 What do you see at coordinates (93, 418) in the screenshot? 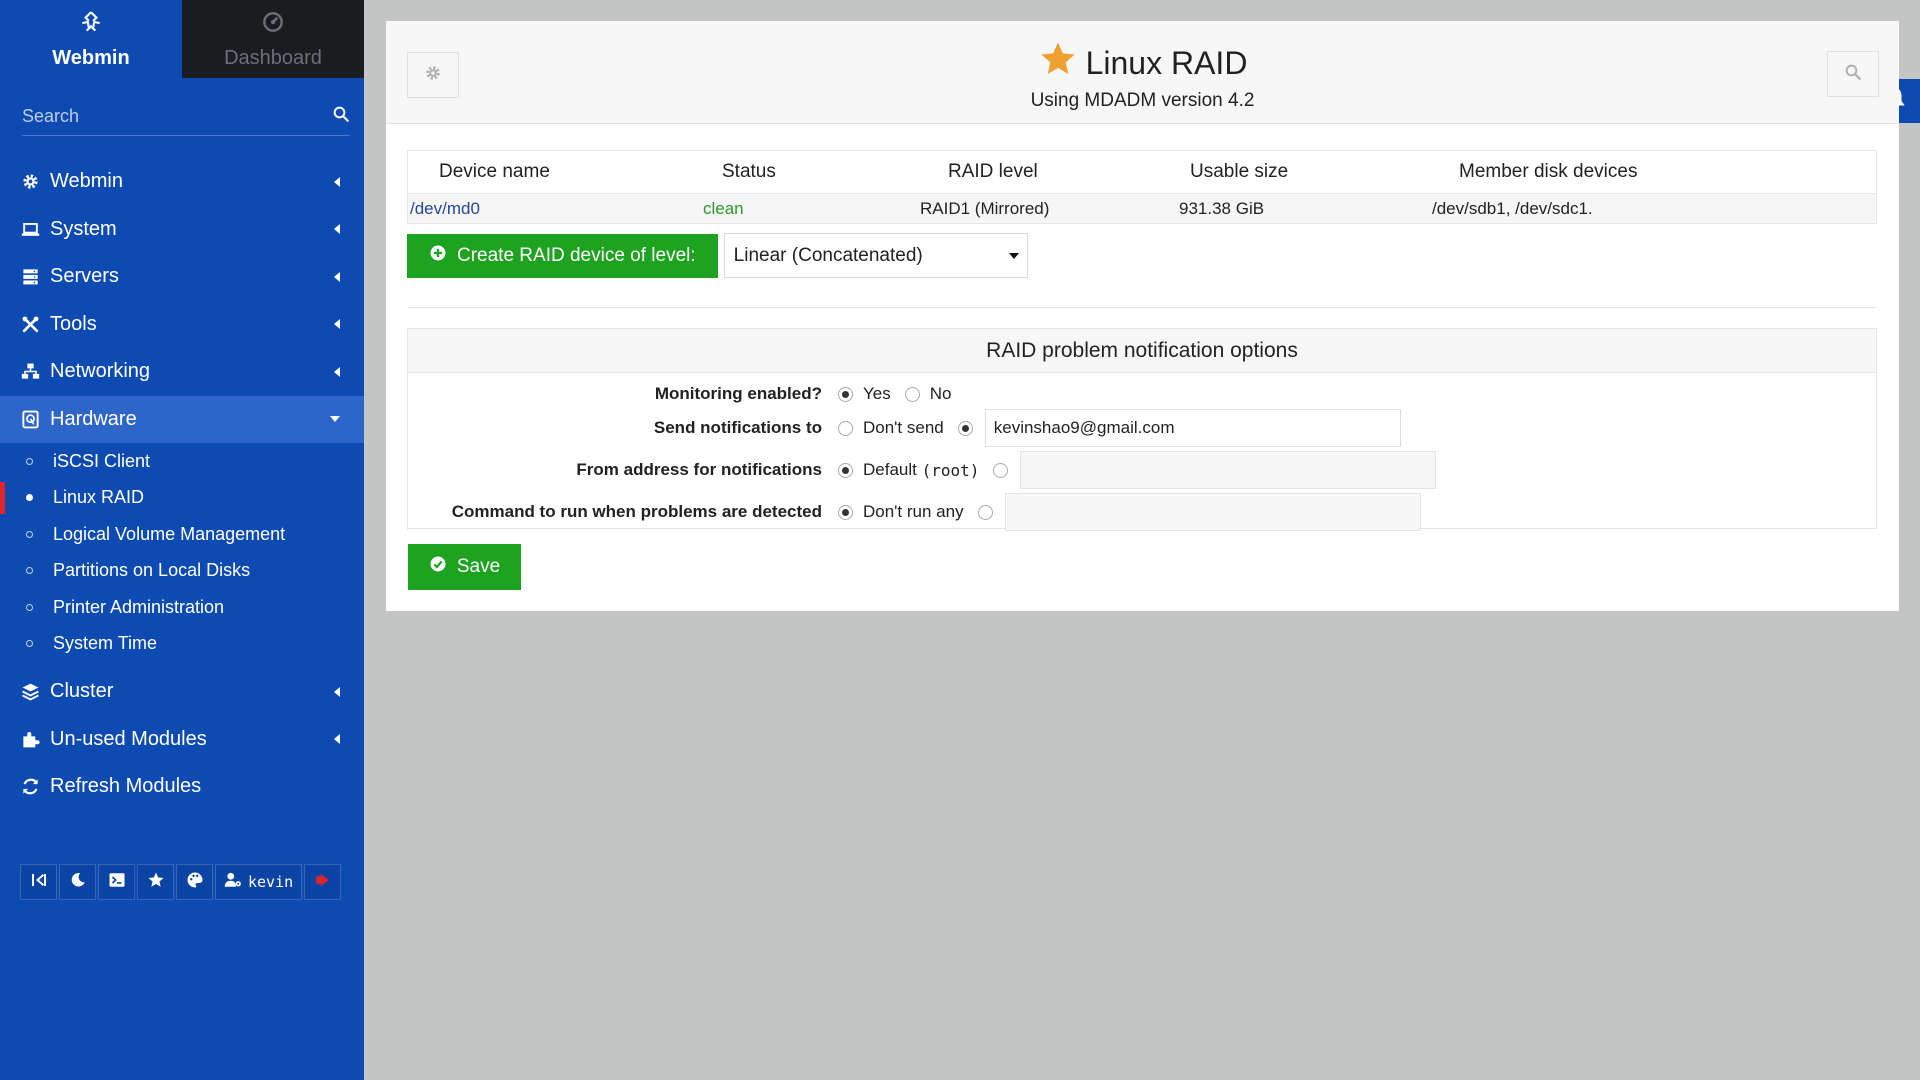
I see `sidebar-item-label: Hardware` at bounding box center [93, 418].